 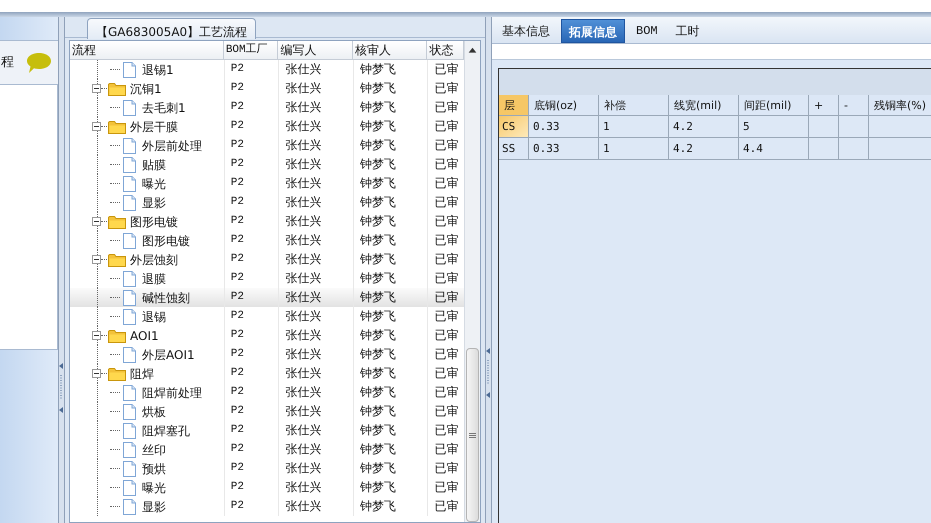 I want to click on tree-row: 退锡1 P2 张仕兴 钟梦飞 已审, so click(x=267, y=69).